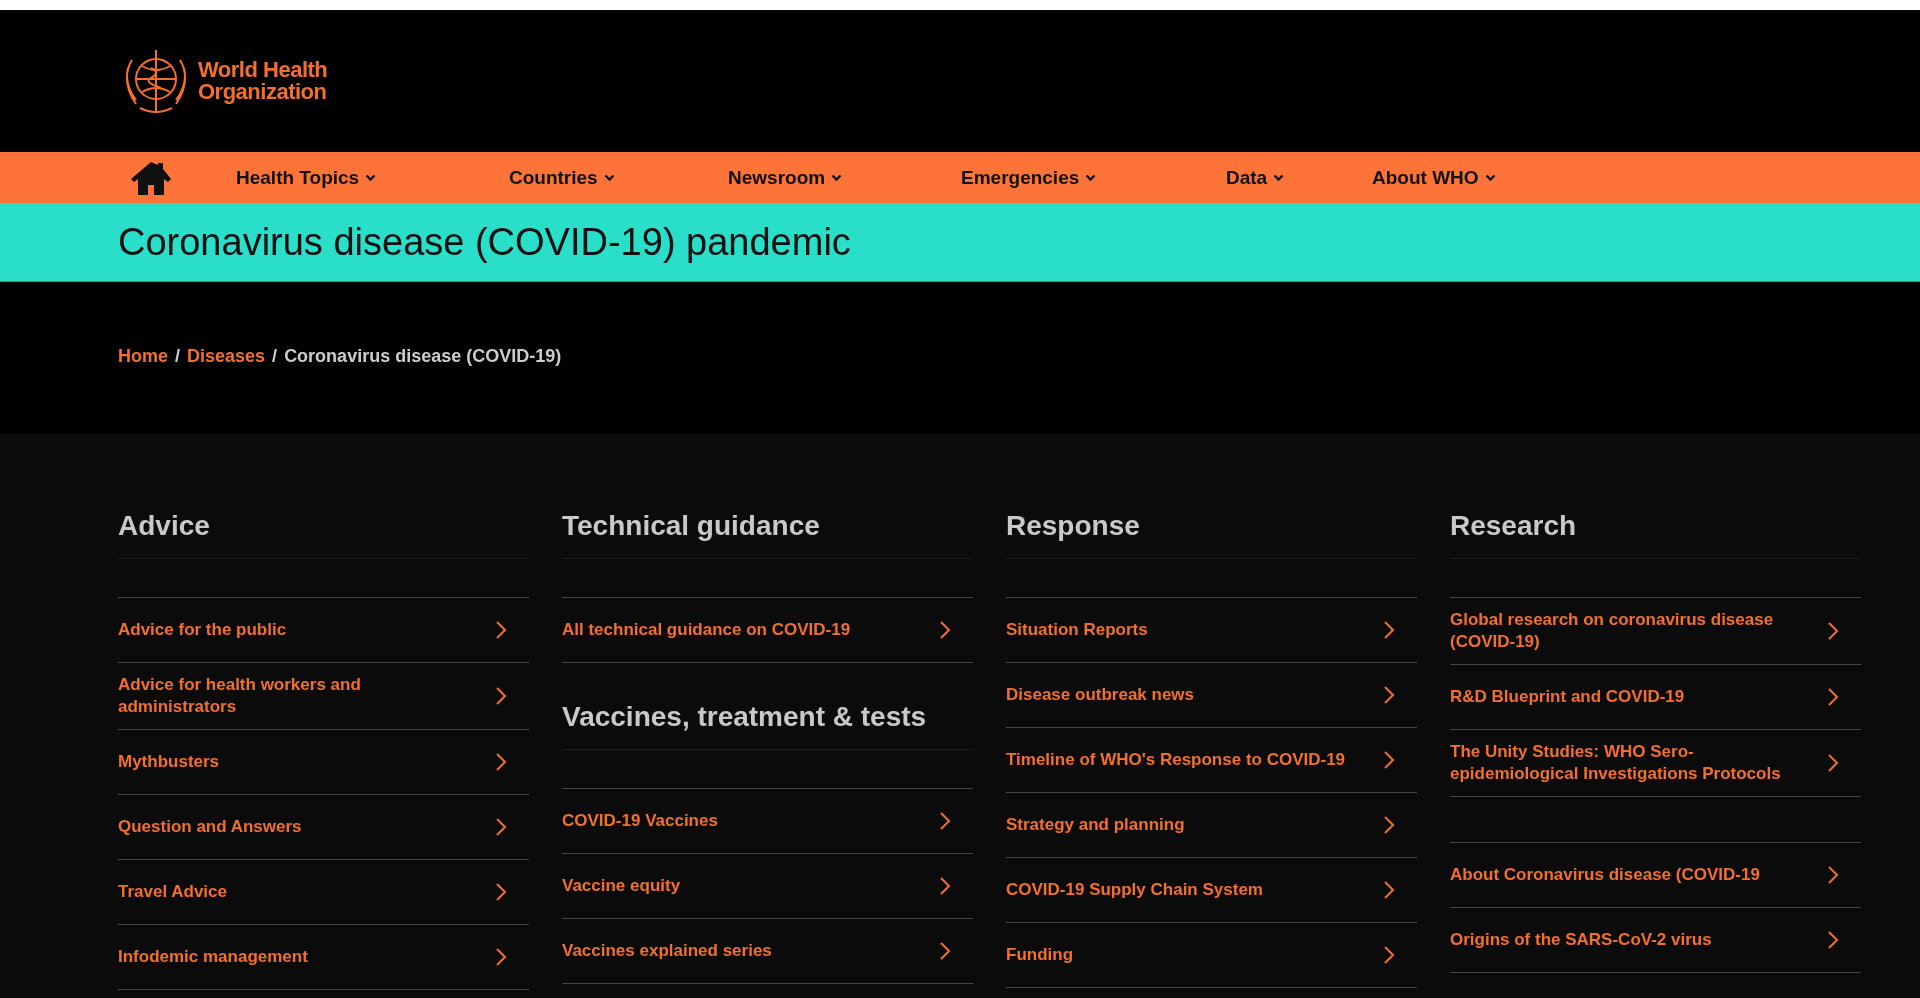  Describe the element at coordinates (844, 177) in the screenshot. I see `nav-menu-item: Newsroom` at that location.